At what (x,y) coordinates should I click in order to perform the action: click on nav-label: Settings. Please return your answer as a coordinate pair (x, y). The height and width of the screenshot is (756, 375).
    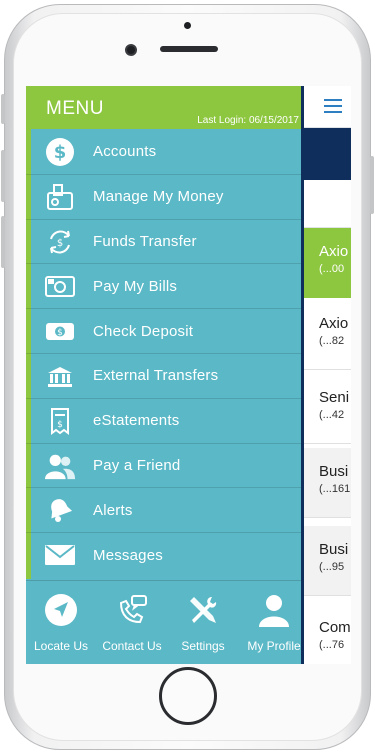
    Looking at the image, I should click on (203, 646).